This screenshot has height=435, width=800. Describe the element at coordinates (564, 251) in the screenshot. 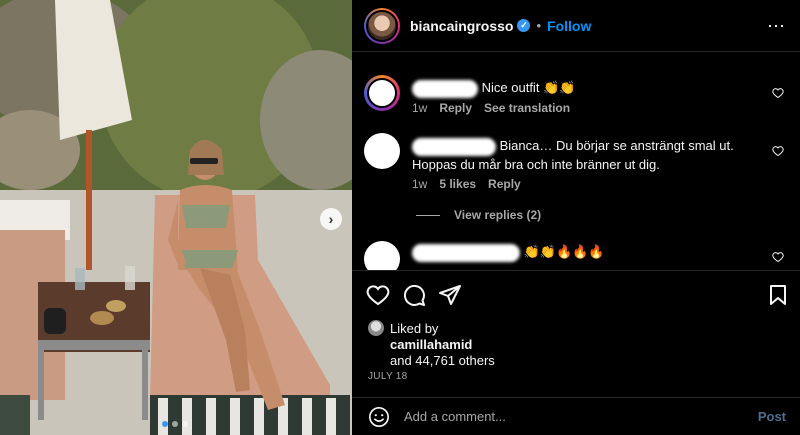

I see `comment-text: 👏👏🔥🔥🔥` at that location.